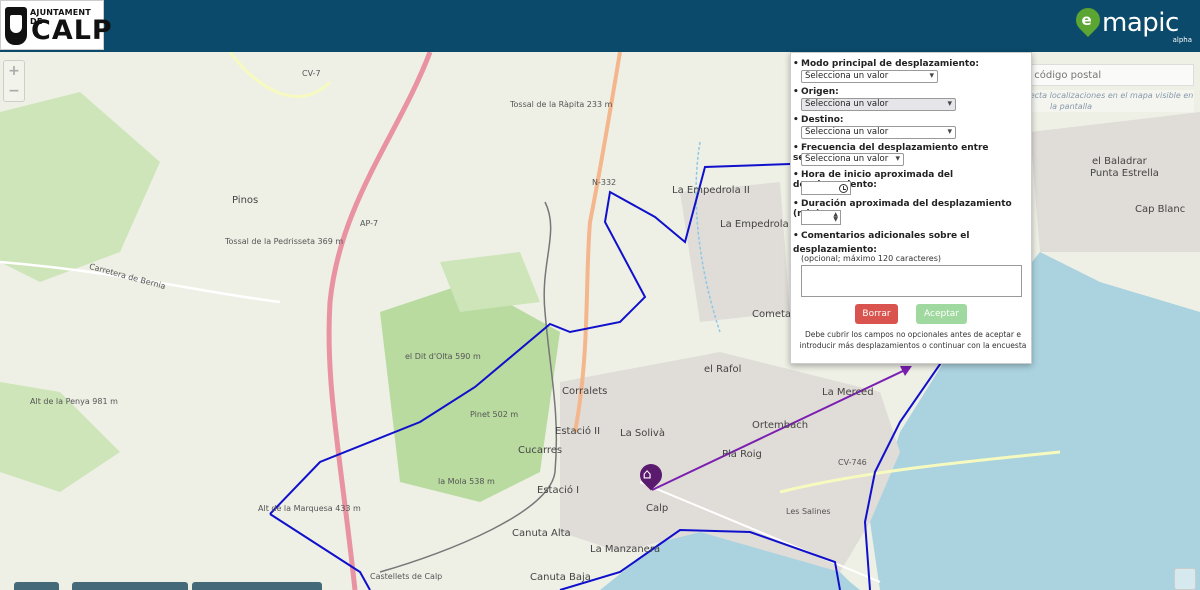 The image size is (1200, 590). Describe the element at coordinates (560, 577) in the screenshot. I see `map-label: Canuta Baja` at that location.